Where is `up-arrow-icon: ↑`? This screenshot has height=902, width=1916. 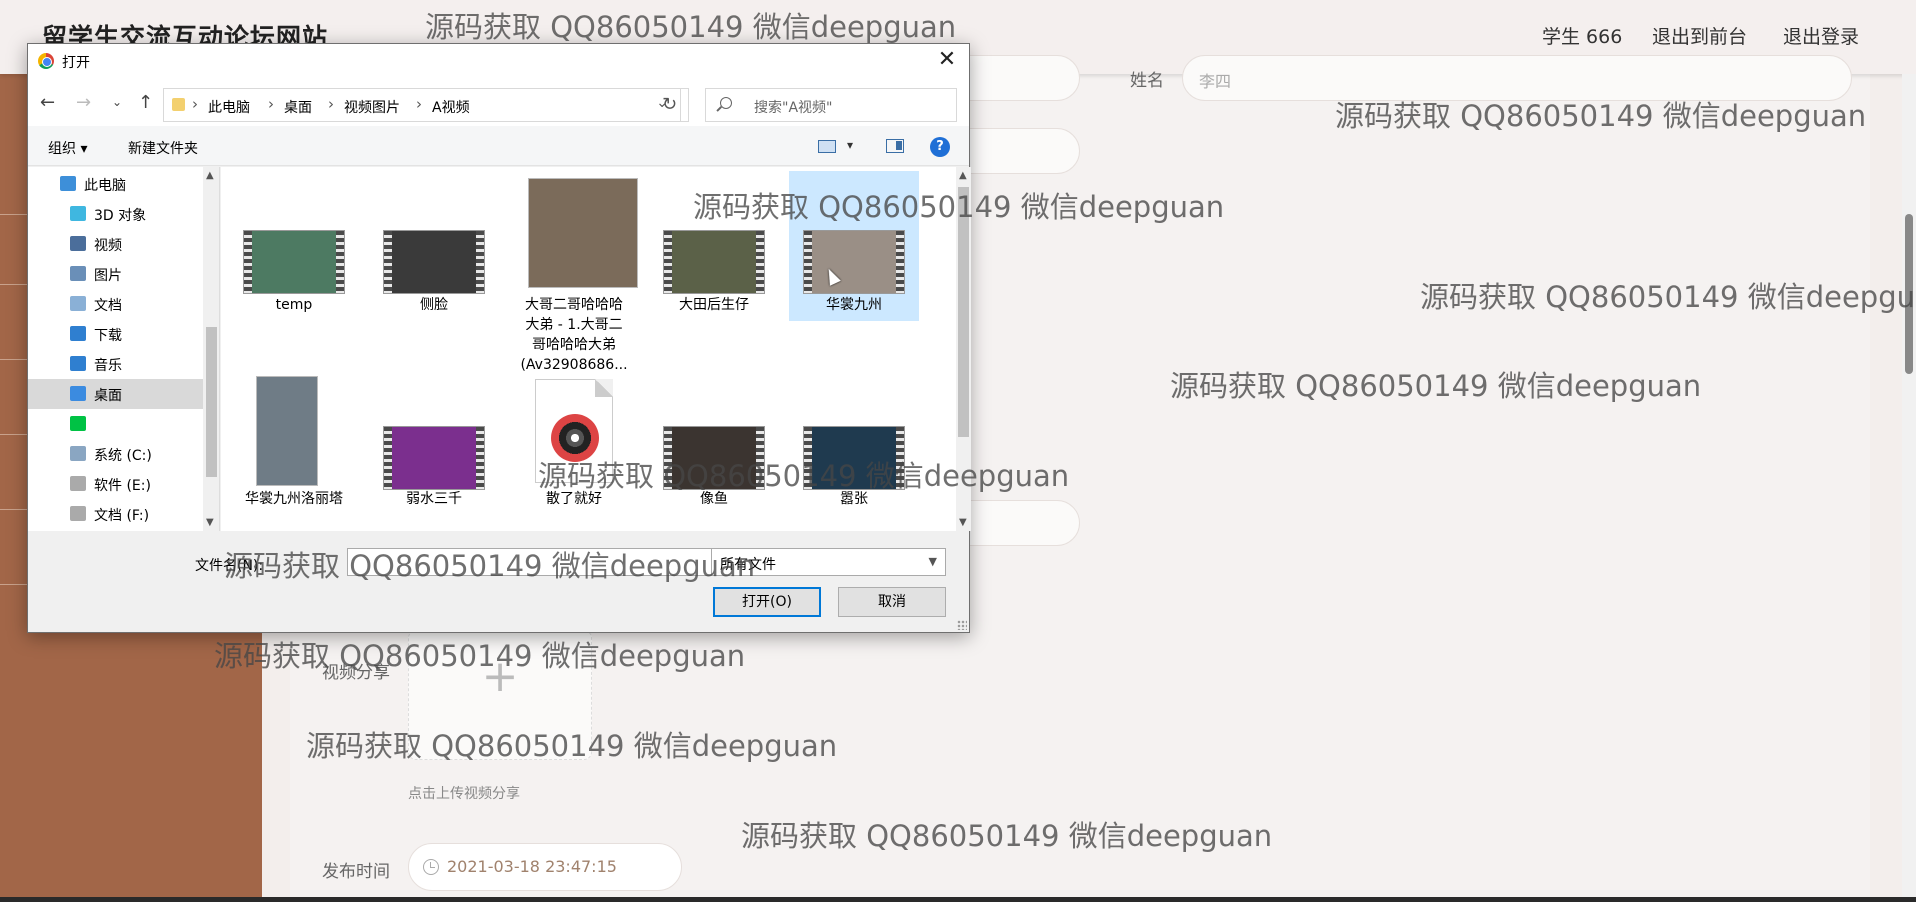
up-arrow-icon: ↑ is located at coordinates (145, 102).